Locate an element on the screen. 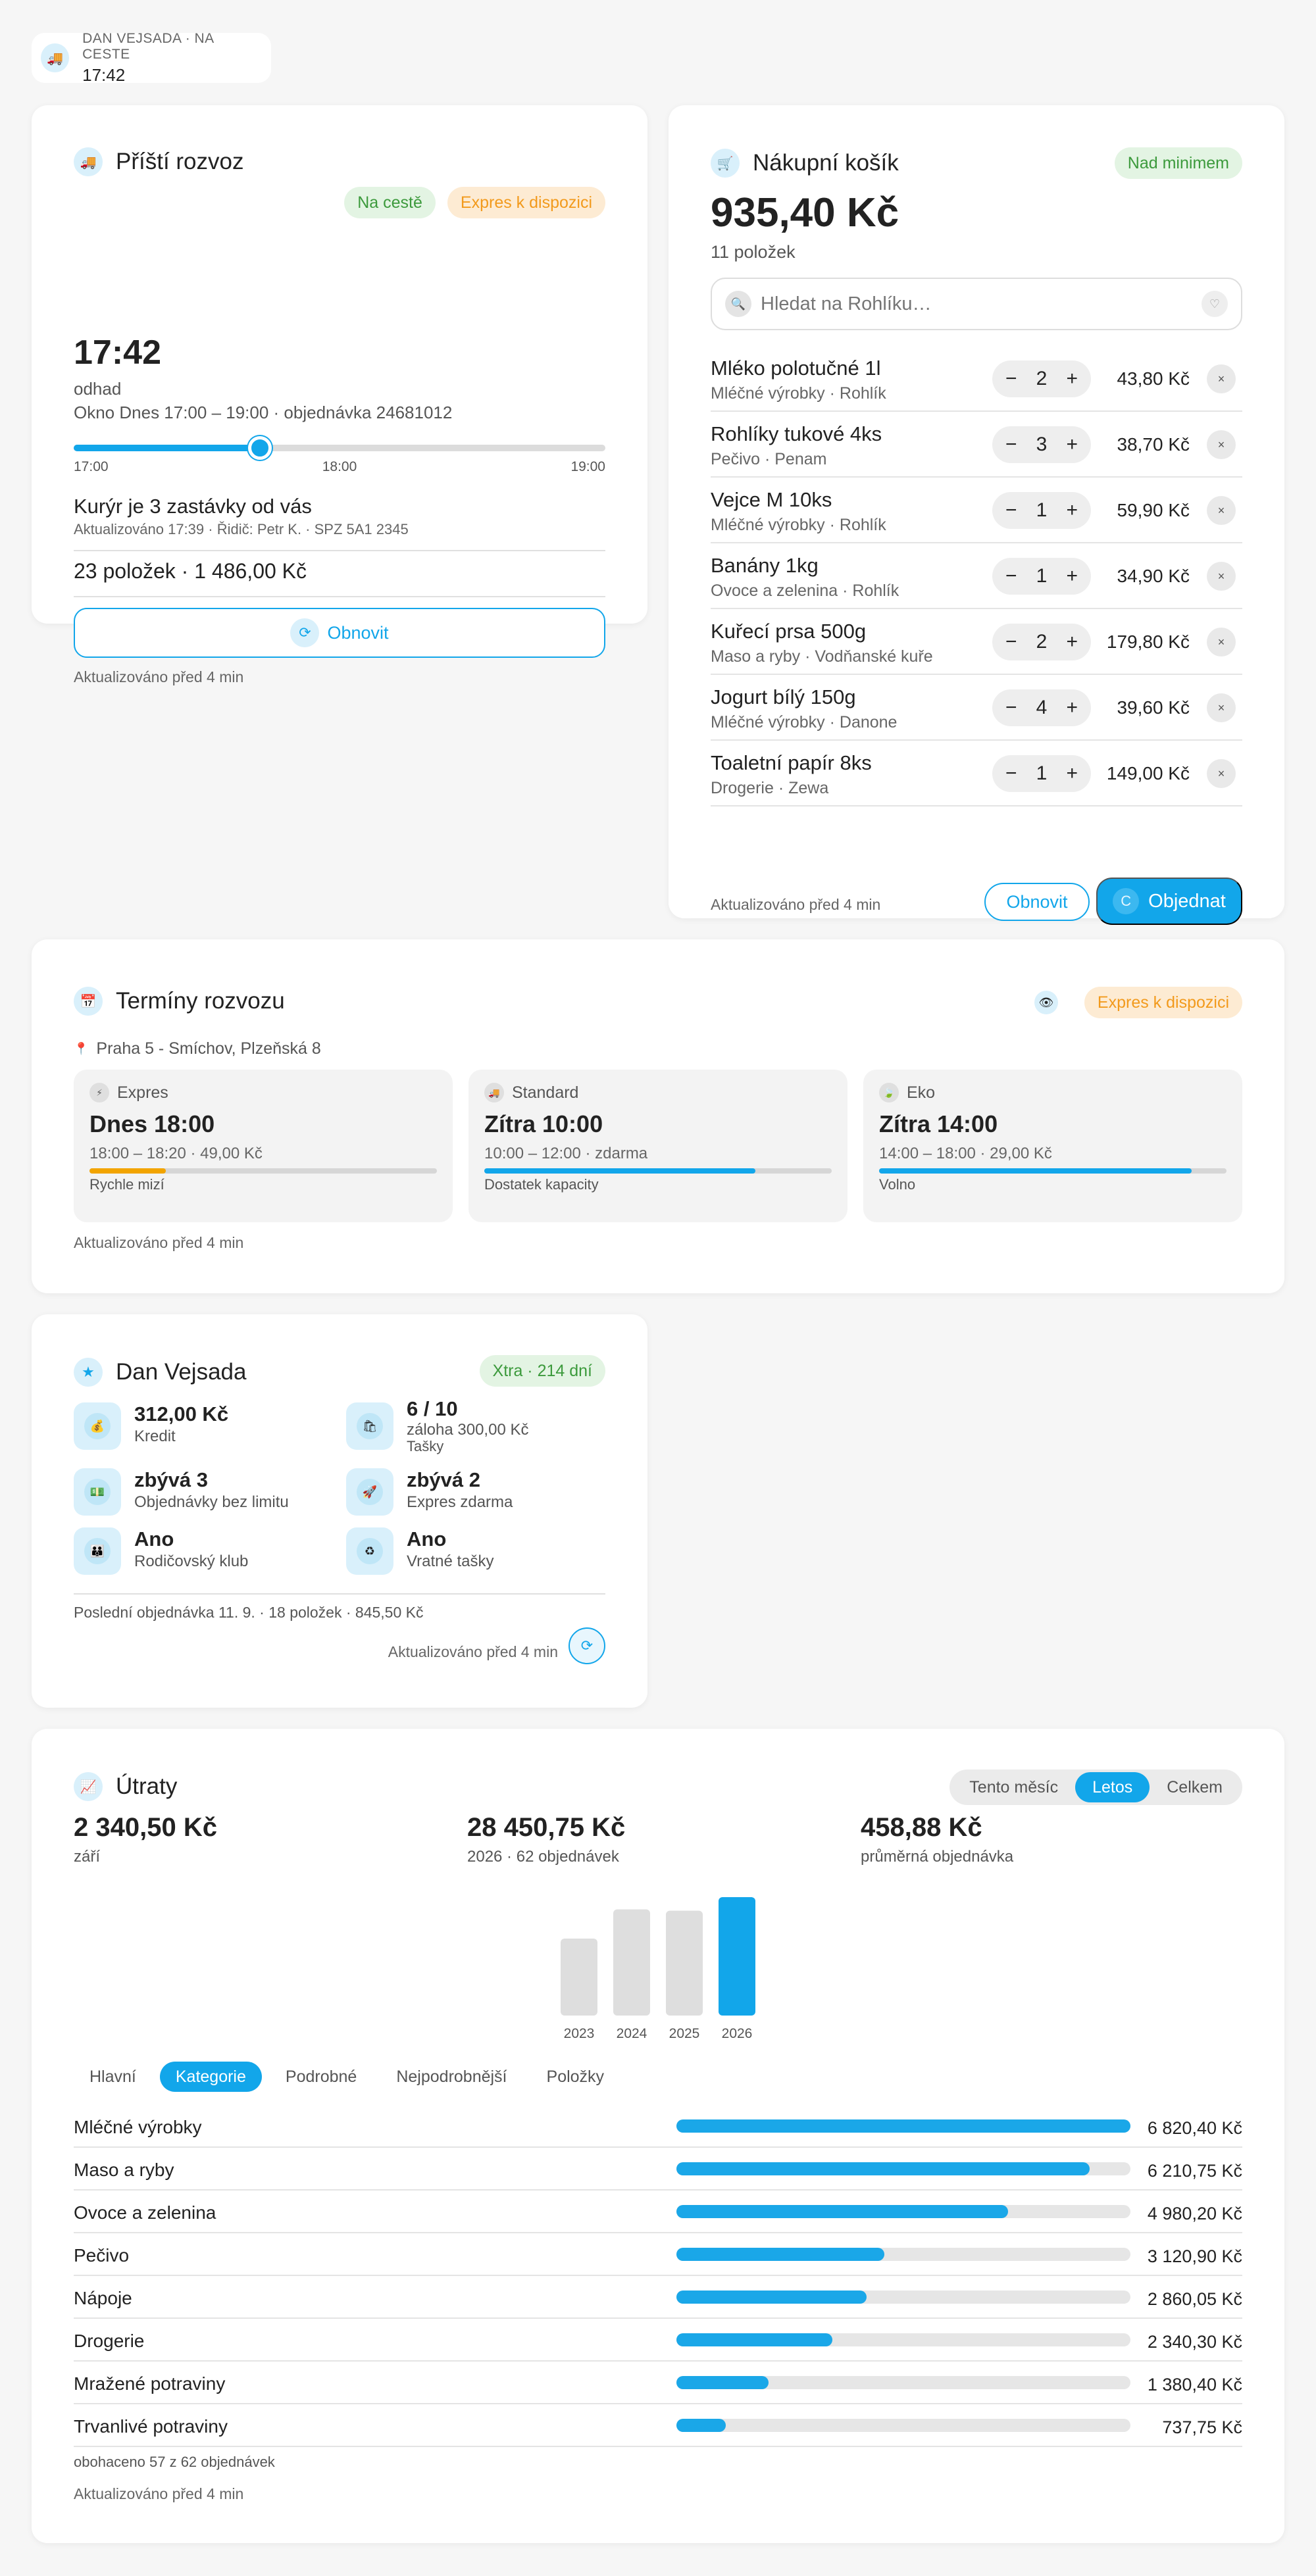 The height and width of the screenshot is (2576, 1316). category-value: 3 120,90 Kč is located at coordinates (1195, 2256).